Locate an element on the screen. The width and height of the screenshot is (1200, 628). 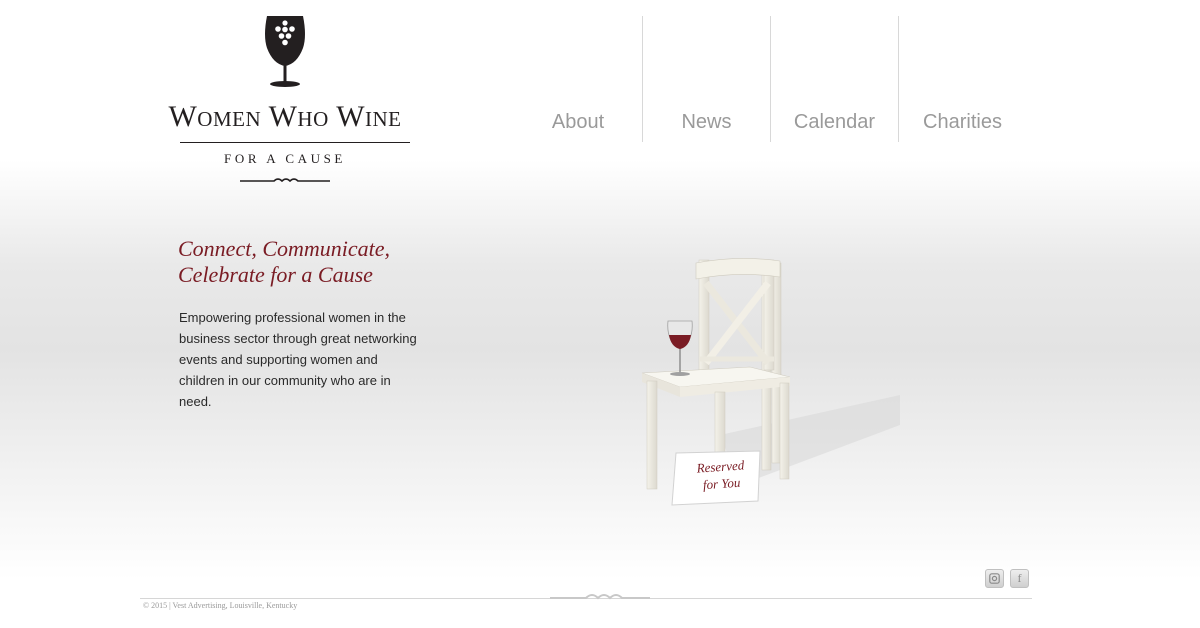
instagram-glyph is located at coordinates (994, 578).